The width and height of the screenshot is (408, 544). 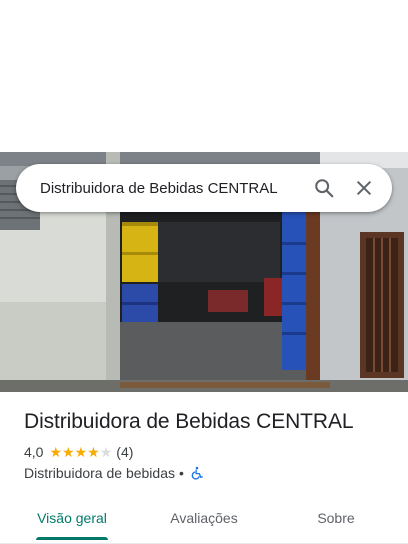 I want to click on category-row: Distribuidora de bebidas •, so click(x=114, y=473).